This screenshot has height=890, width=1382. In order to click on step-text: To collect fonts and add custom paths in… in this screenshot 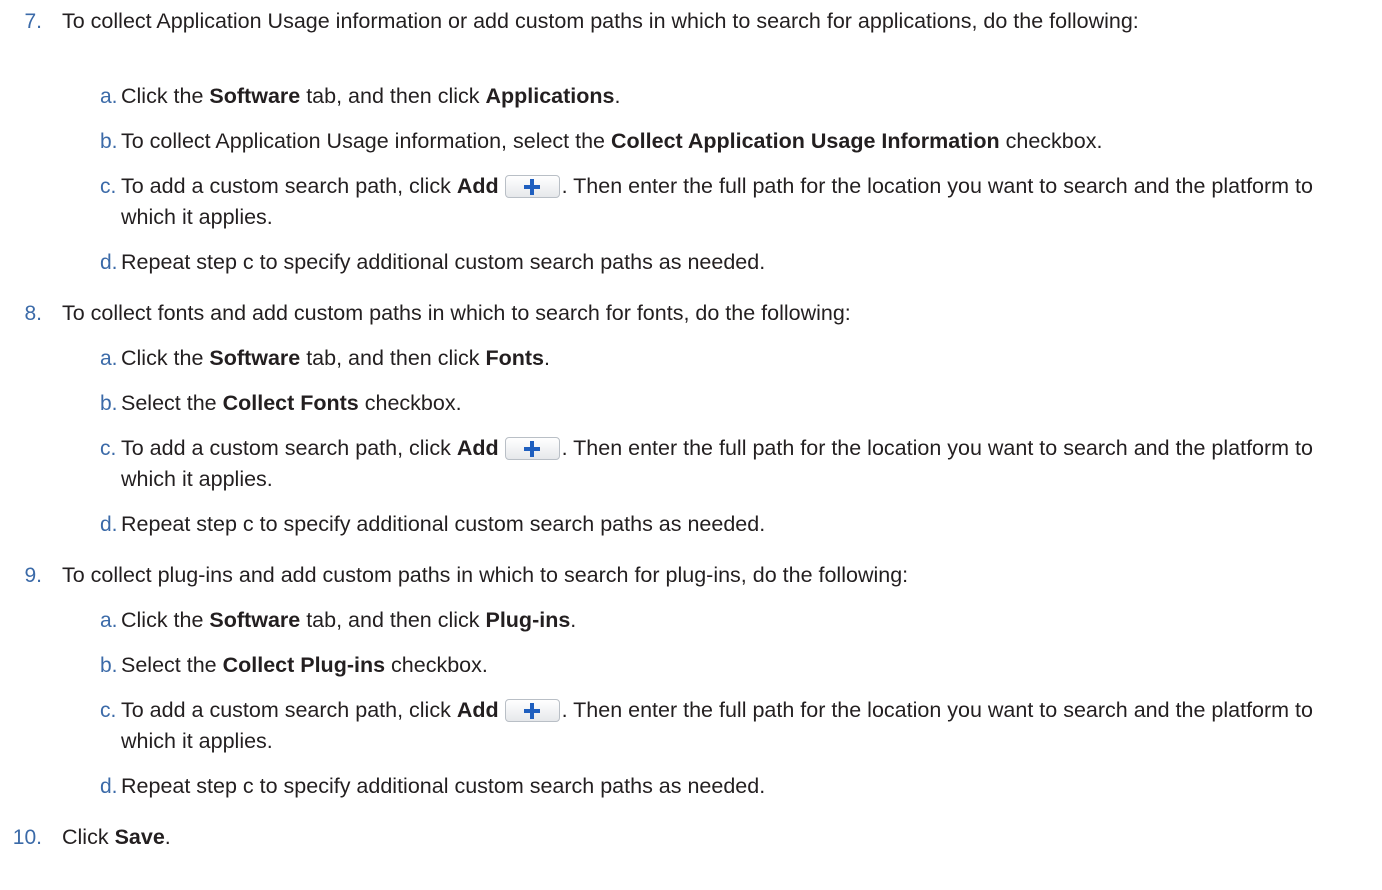, I will do `click(456, 313)`.